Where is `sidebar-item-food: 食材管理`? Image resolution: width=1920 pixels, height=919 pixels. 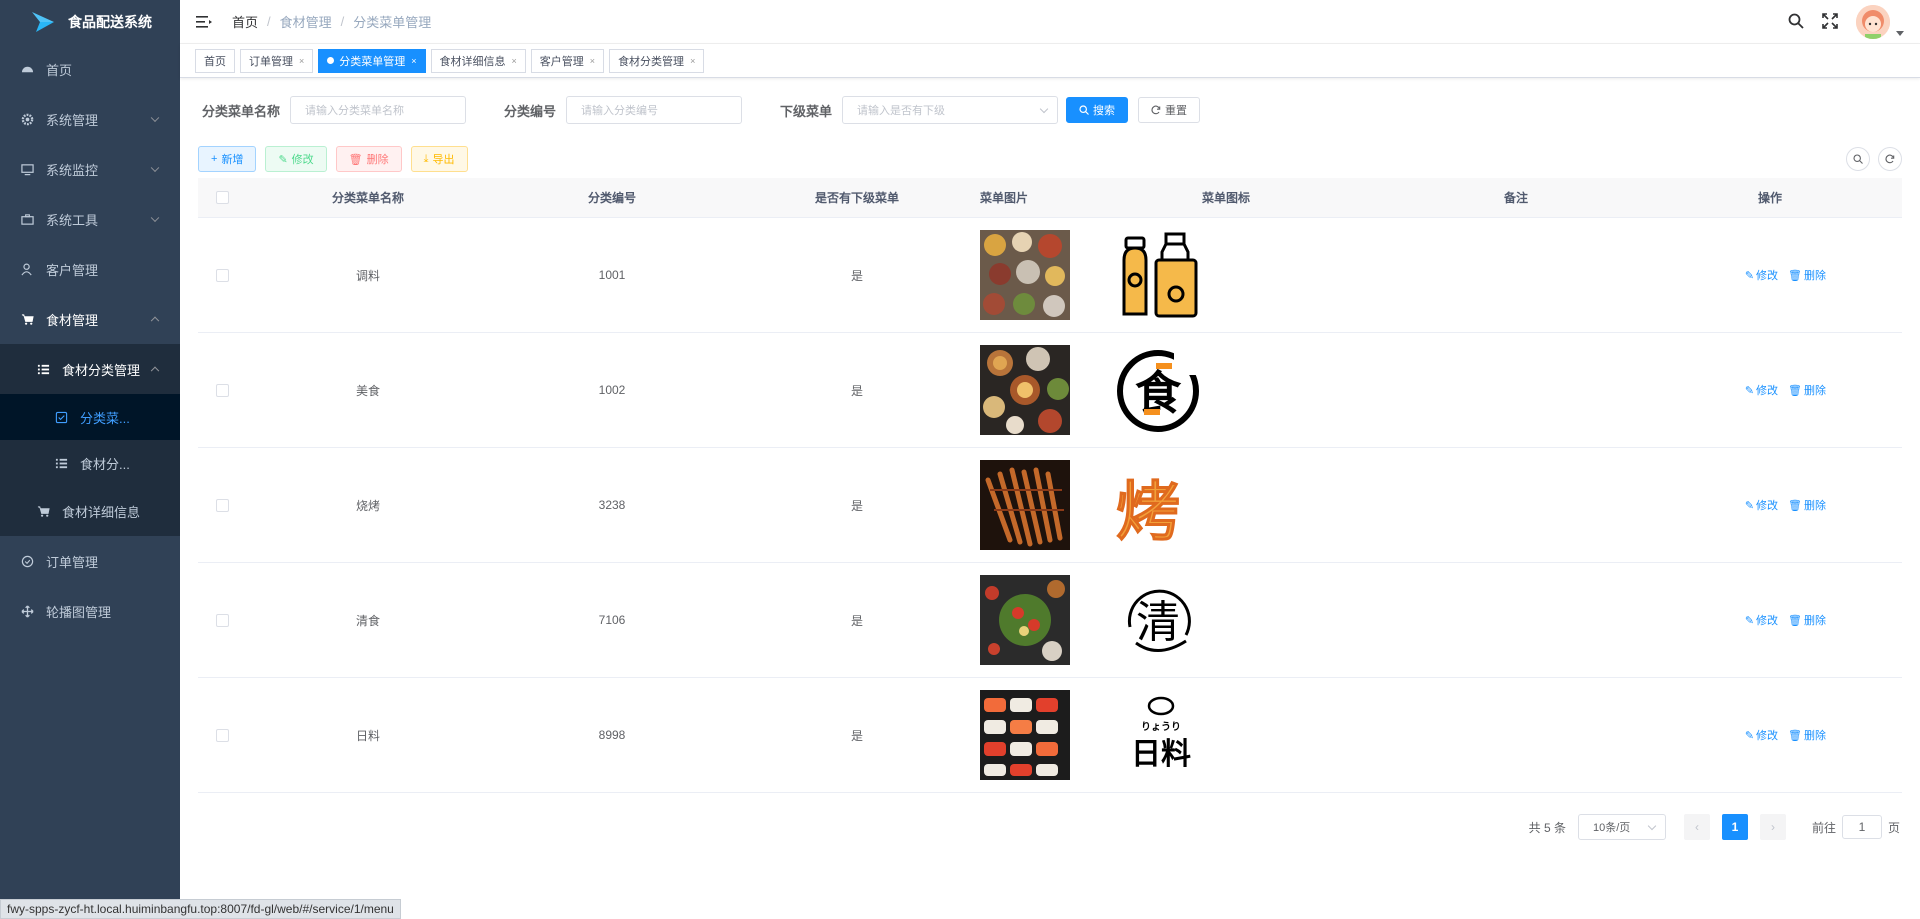 sidebar-item-food: 食材管理 is located at coordinates (90, 319).